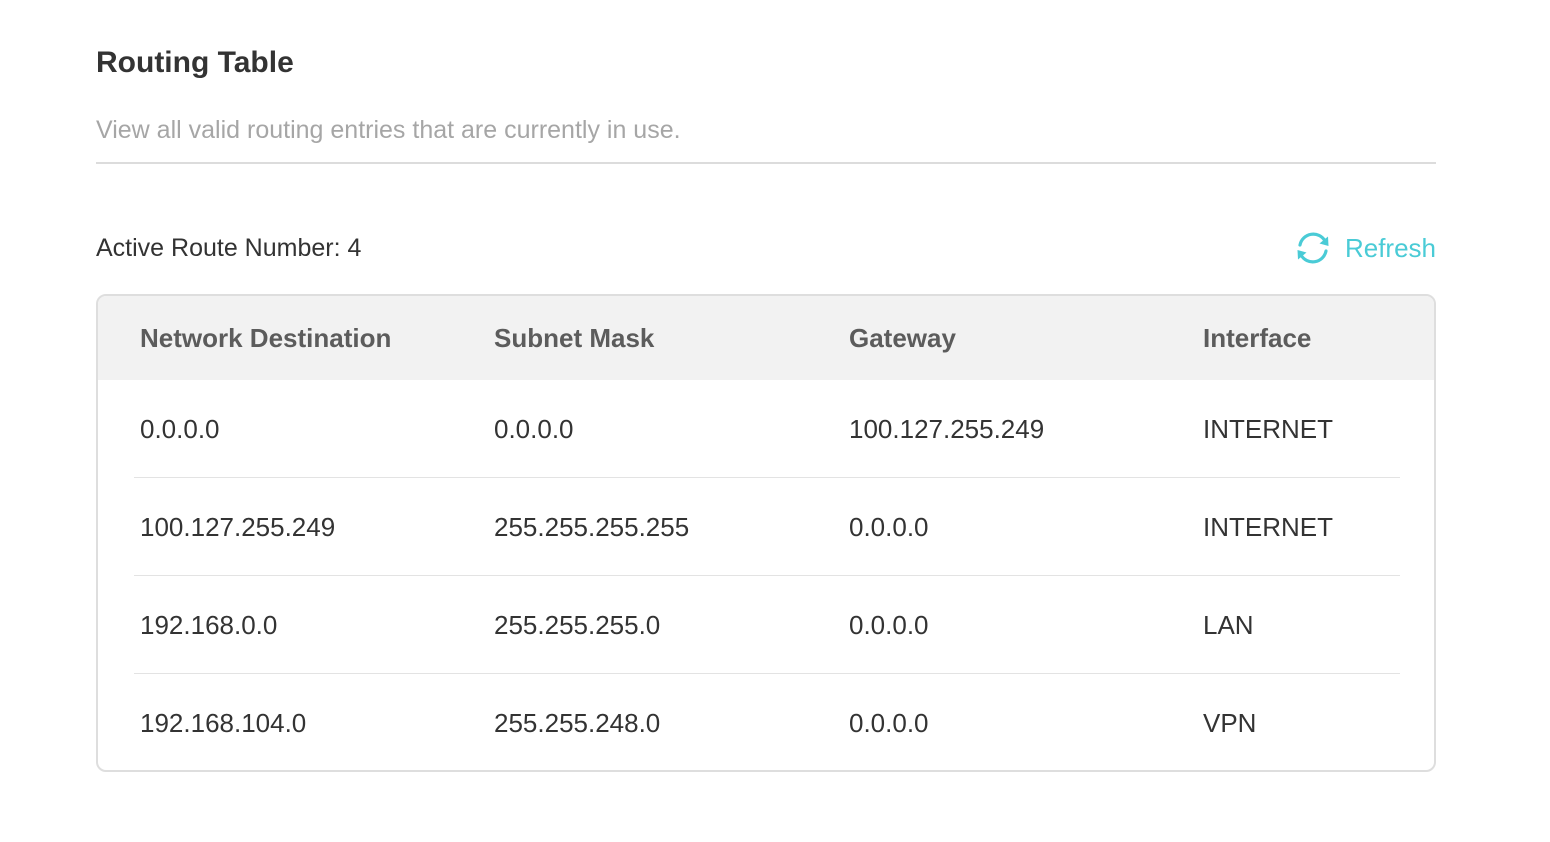 The width and height of the screenshot is (1550, 842). Describe the element at coordinates (1230, 723) in the screenshot. I see `cell-interface: VPN` at that location.